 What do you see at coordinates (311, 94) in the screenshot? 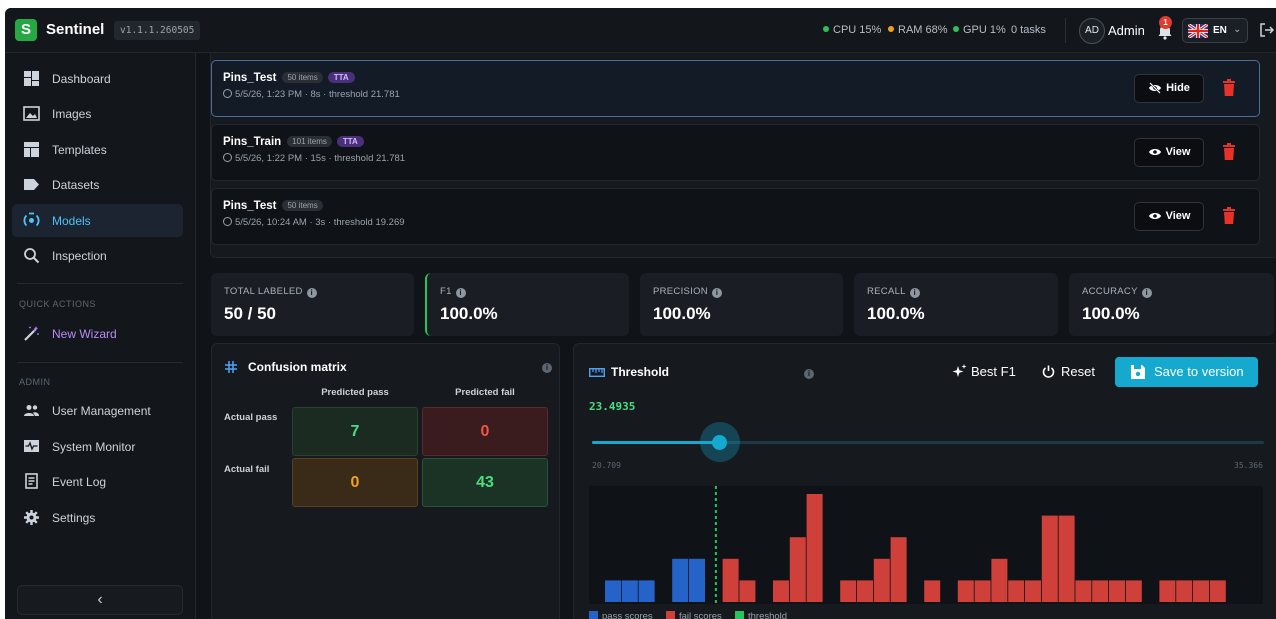
I see `run-meta: 5/5/26, 1:23 PM · 8s · threshold 21.781` at bounding box center [311, 94].